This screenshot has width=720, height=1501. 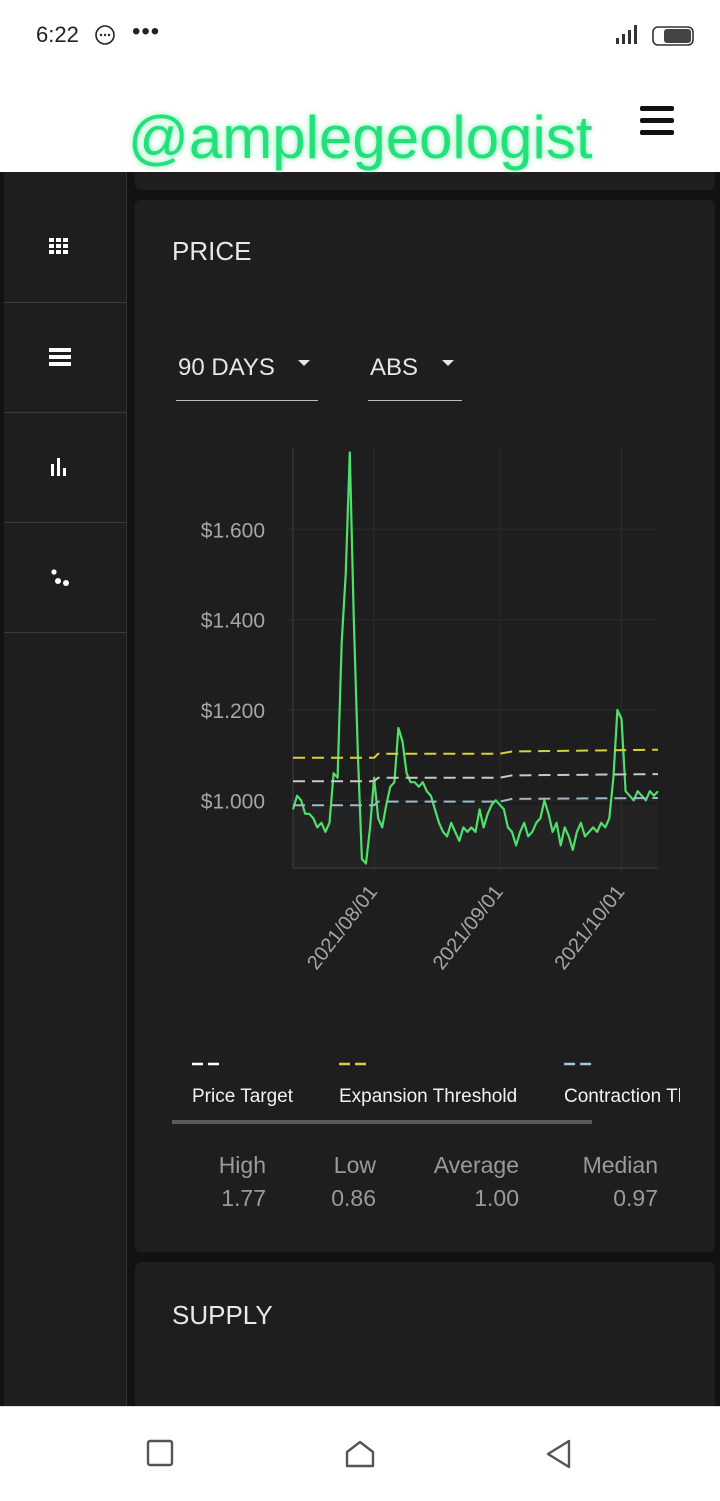 What do you see at coordinates (233, 621) in the screenshot?
I see `y-tick-label: $1.400` at bounding box center [233, 621].